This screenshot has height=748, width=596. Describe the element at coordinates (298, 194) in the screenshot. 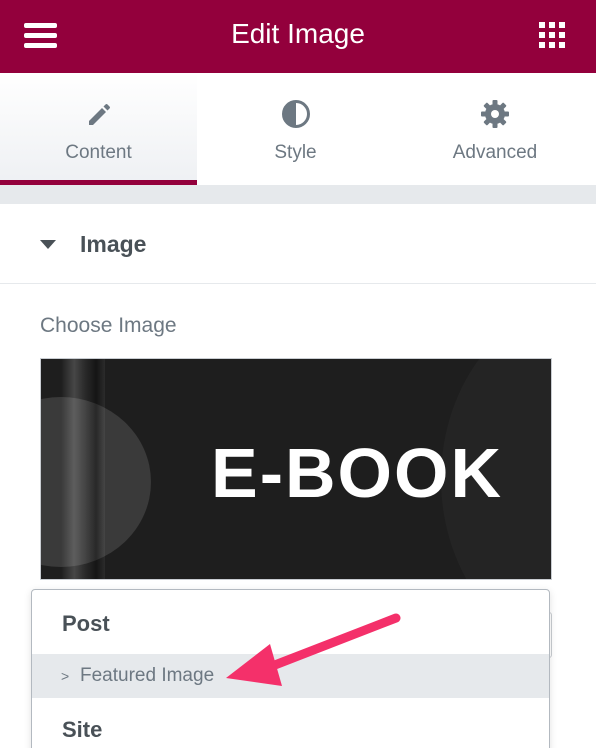

I see `section-divider` at that location.